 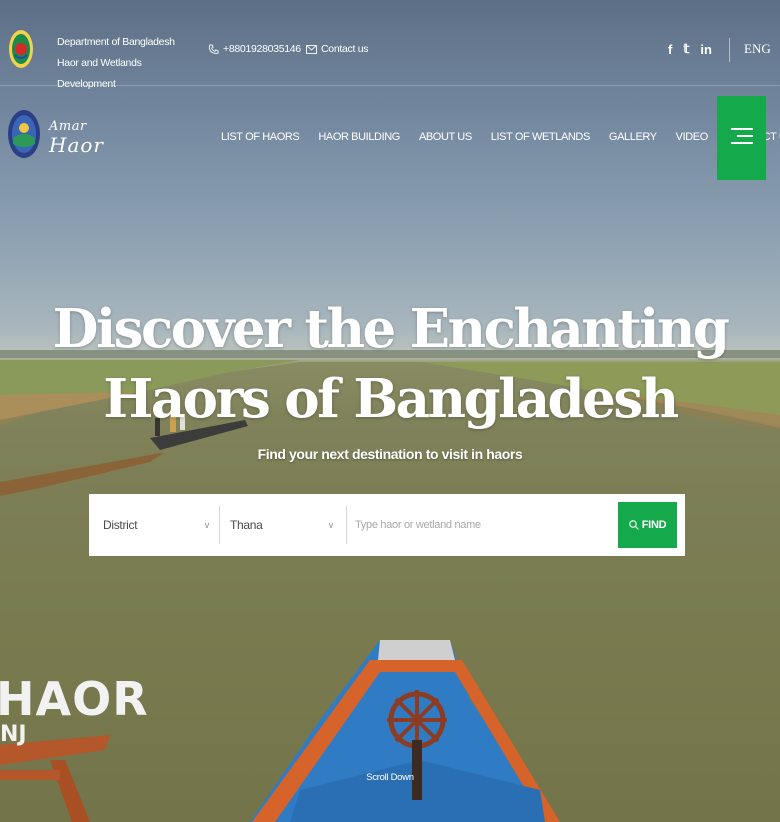 I want to click on phone-link: +8801928035146, so click(x=254, y=49).